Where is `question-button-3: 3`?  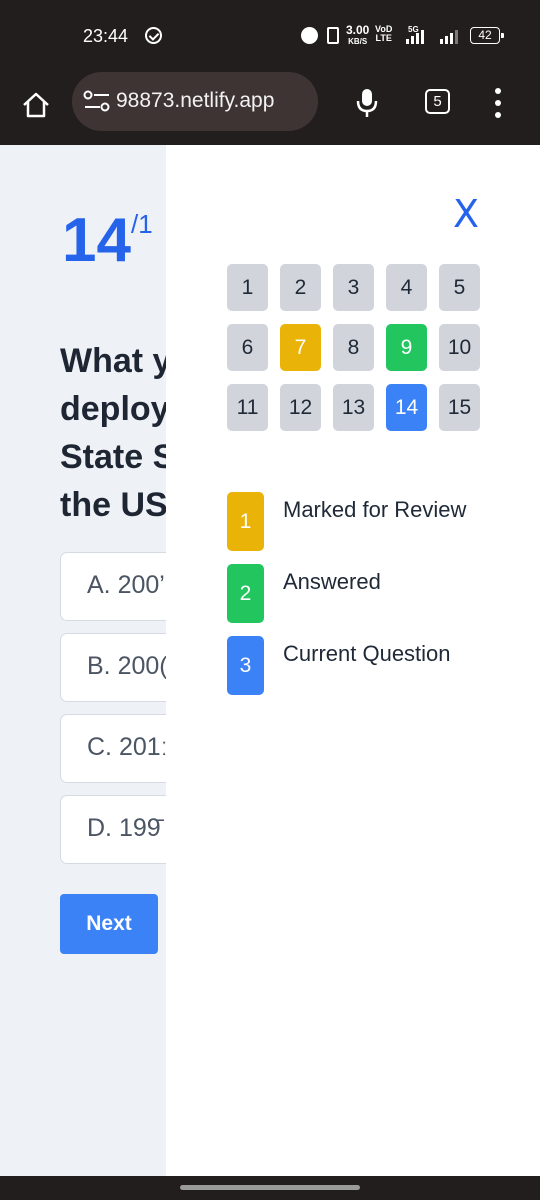 question-button-3: 3 is located at coordinates (353, 287).